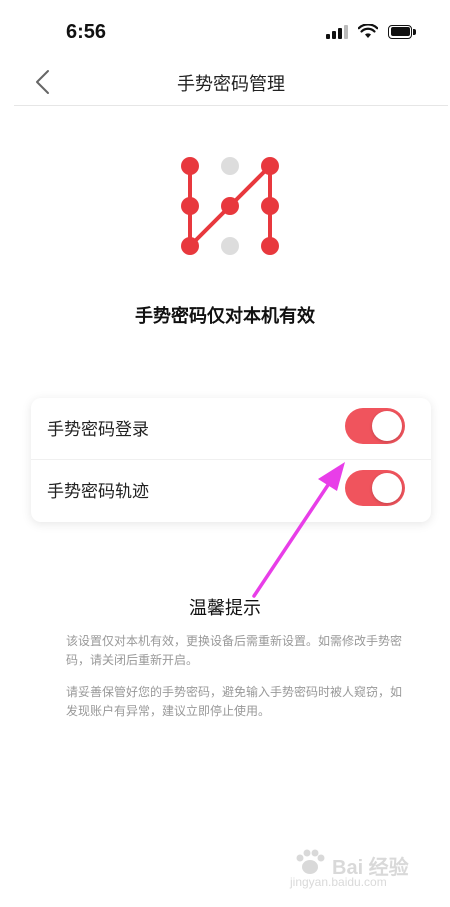  What do you see at coordinates (310, 861) in the screenshot?
I see `paw-icon` at bounding box center [310, 861].